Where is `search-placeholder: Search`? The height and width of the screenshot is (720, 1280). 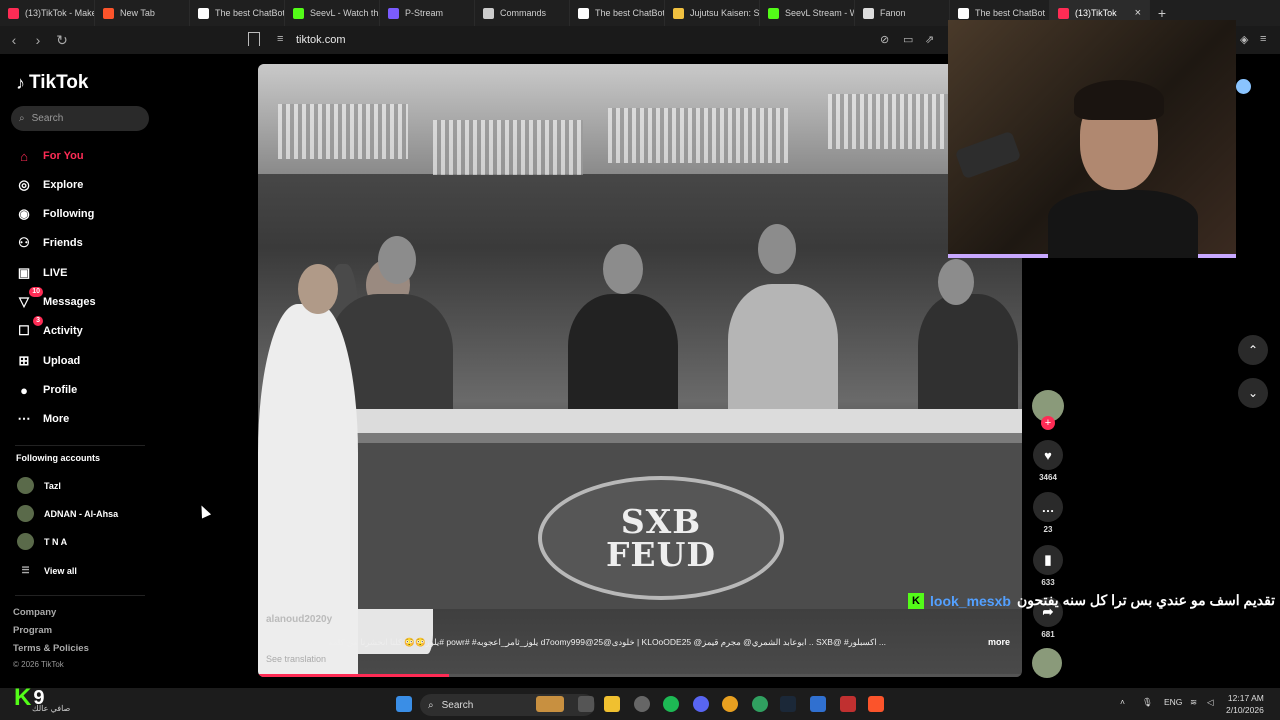
search-placeholder: Search is located at coordinates (47, 118).